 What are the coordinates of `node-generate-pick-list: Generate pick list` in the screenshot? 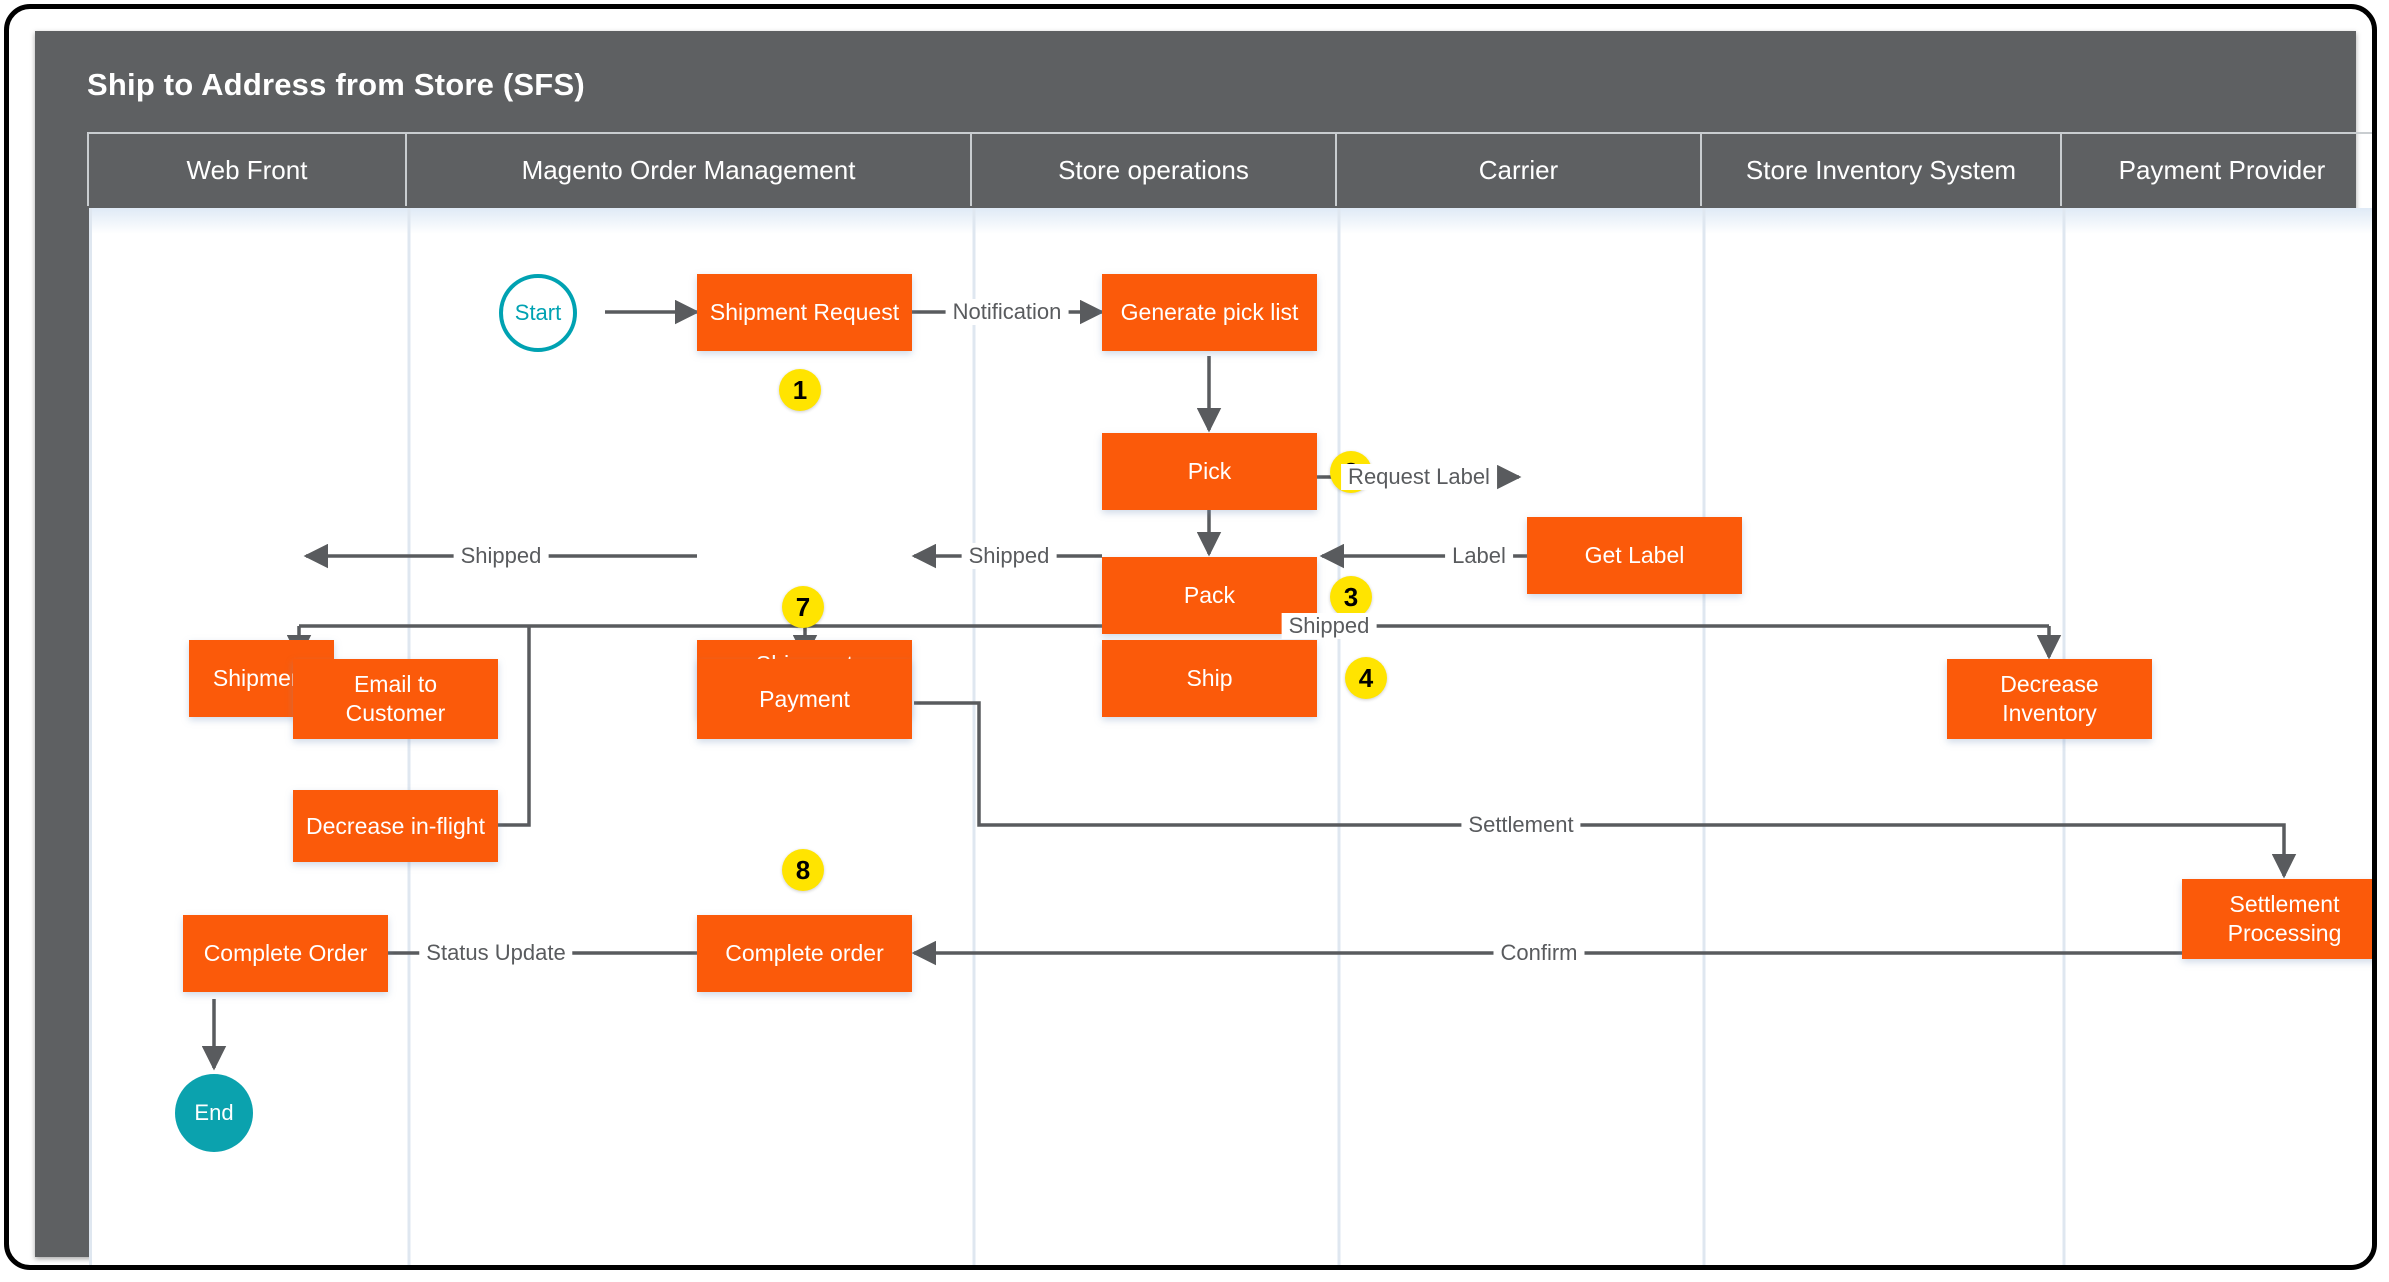 It's located at (1209, 312).